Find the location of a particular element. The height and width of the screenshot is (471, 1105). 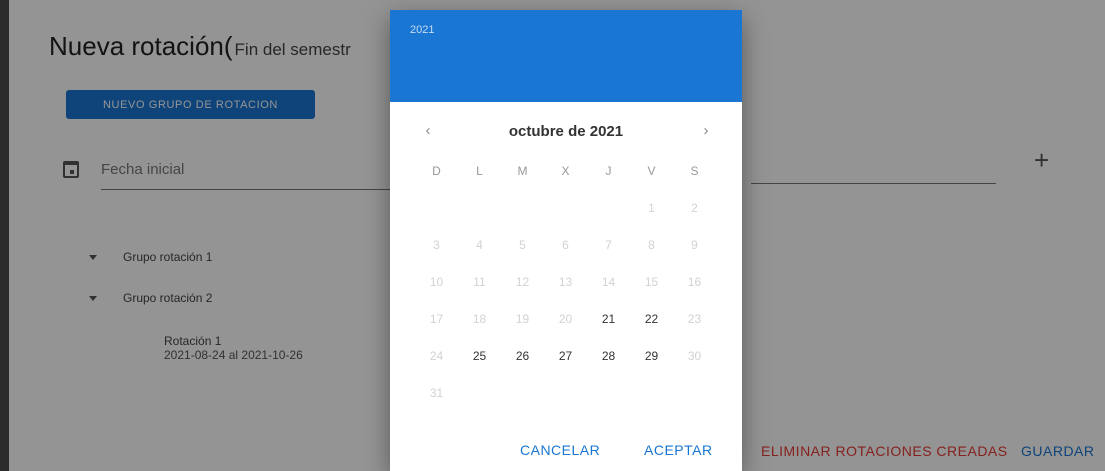

accept-button: ACEPTAR is located at coordinates (678, 450).